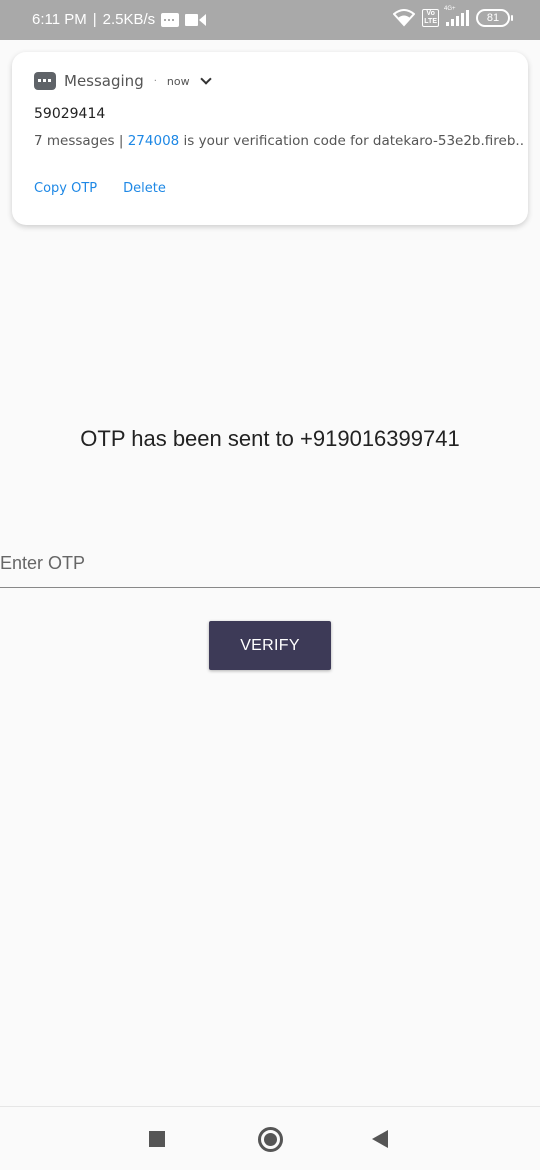  What do you see at coordinates (45, 81) in the screenshot?
I see `messaging-app-icon` at bounding box center [45, 81].